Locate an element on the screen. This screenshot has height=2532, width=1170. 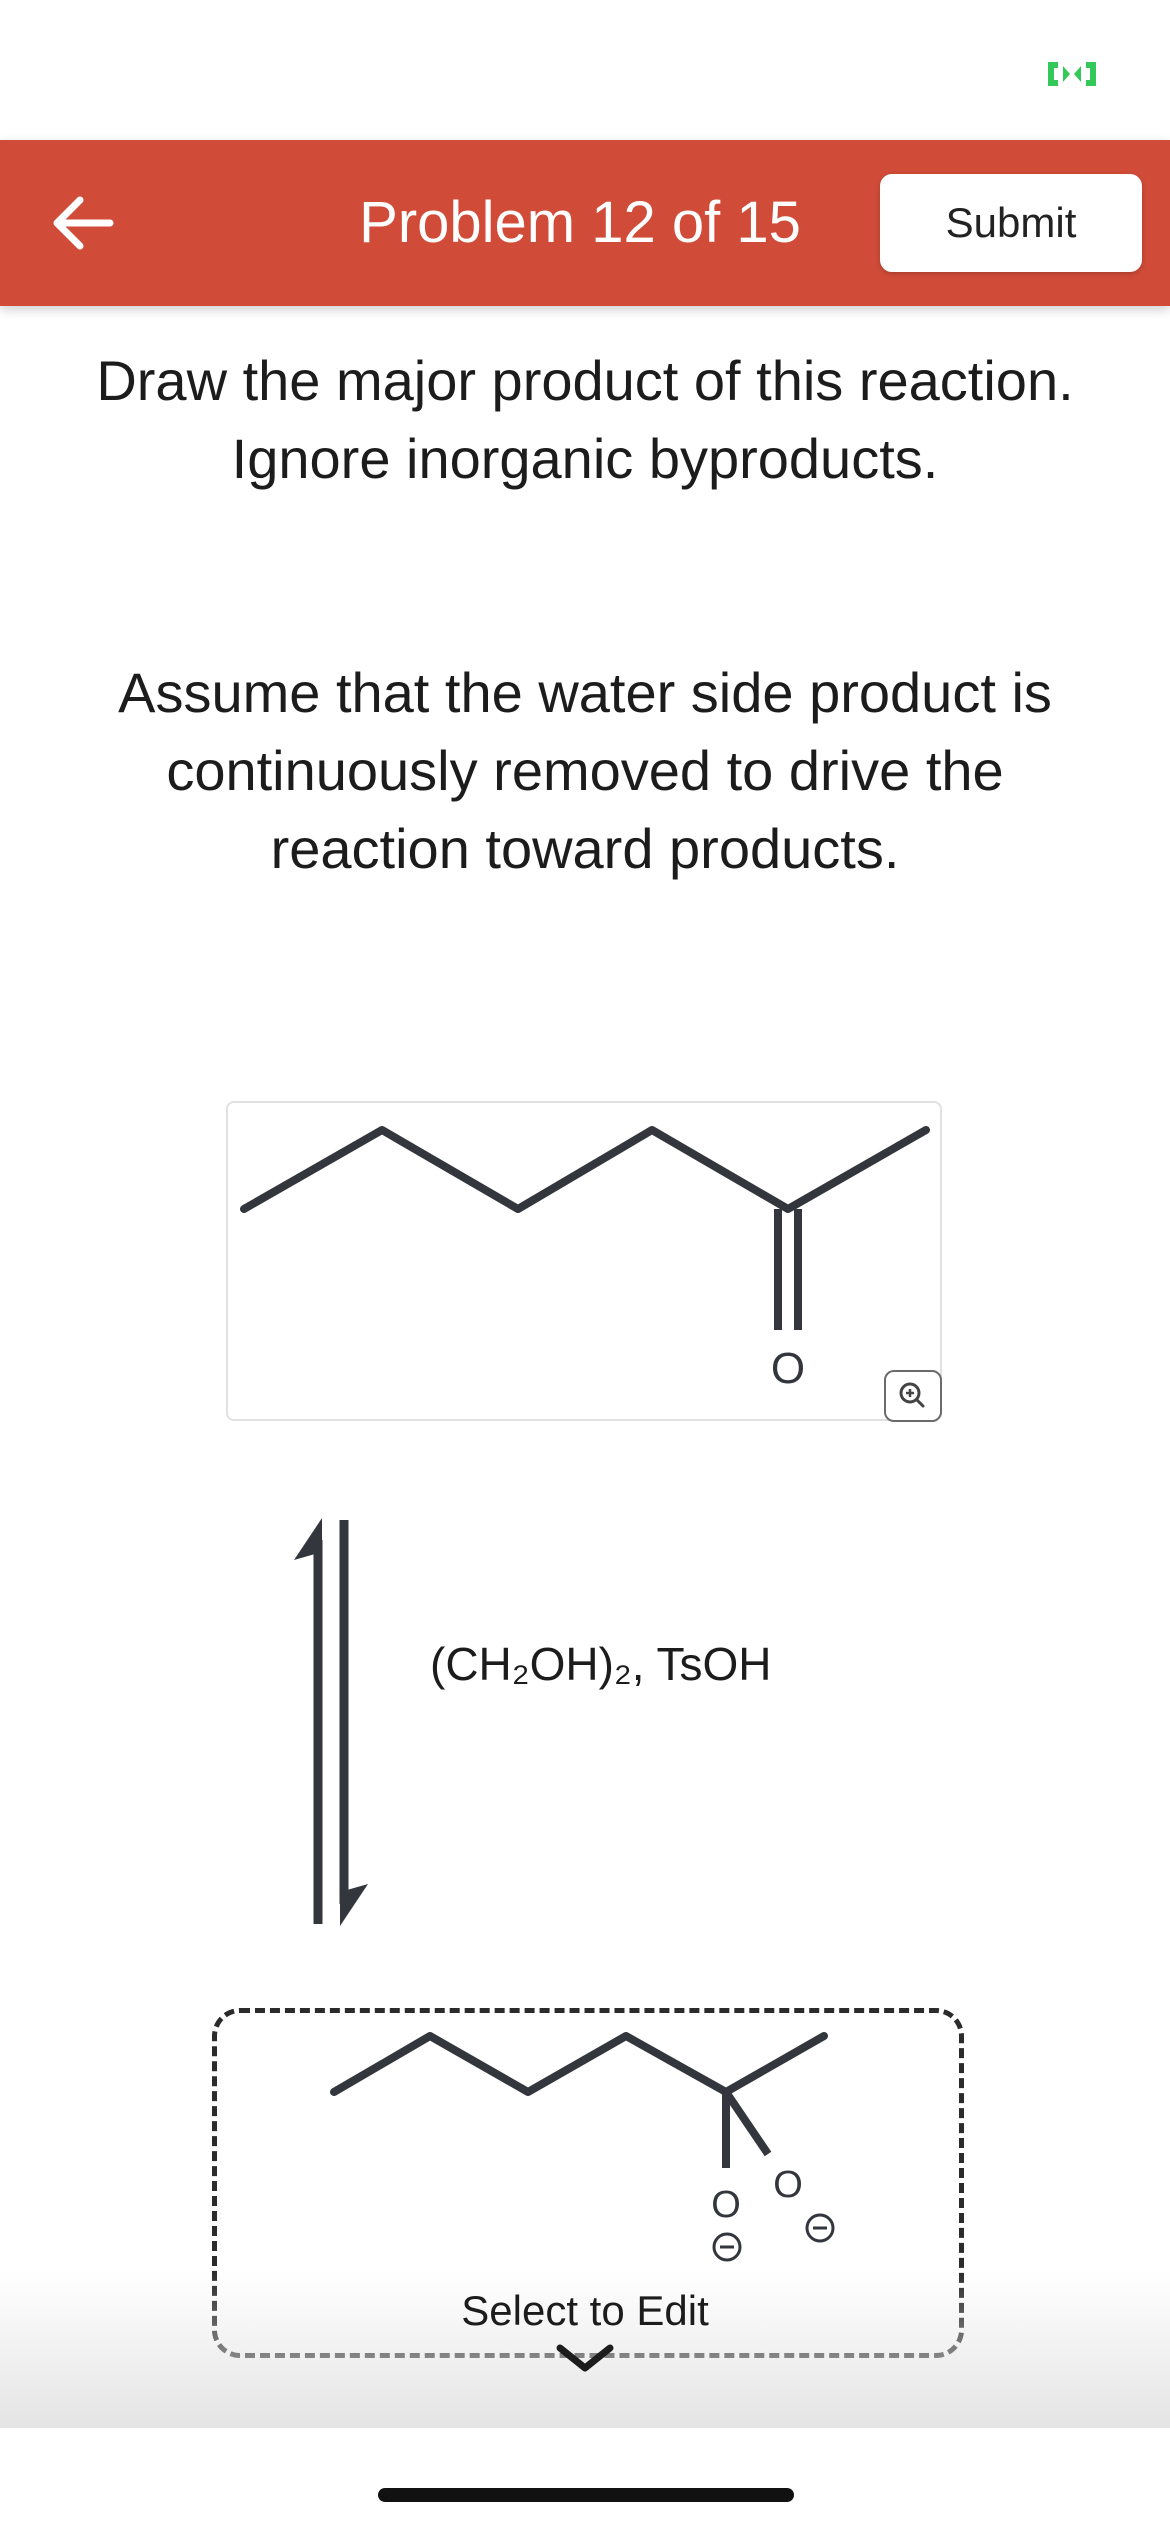
select-to-edit-label: Select to Edit is located at coordinates (585, 2311).